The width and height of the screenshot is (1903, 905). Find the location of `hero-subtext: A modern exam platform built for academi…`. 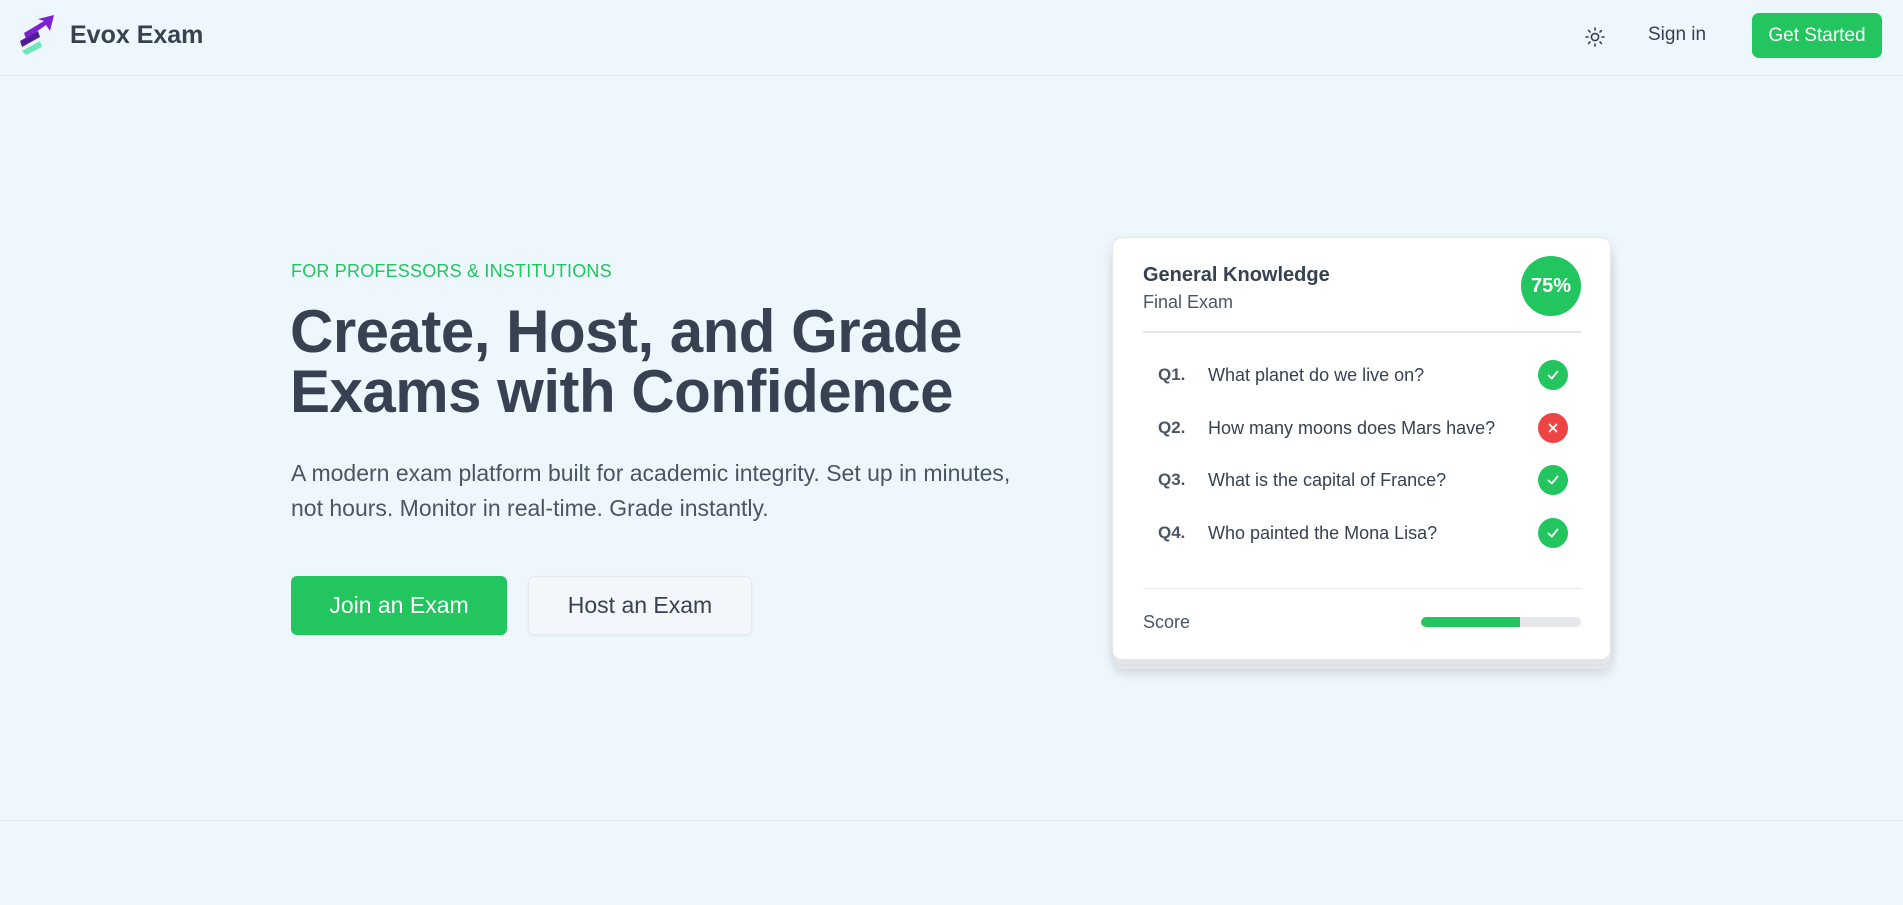

hero-subtext: A modern exam platform built for academi… is located at coordinates (651, 490).